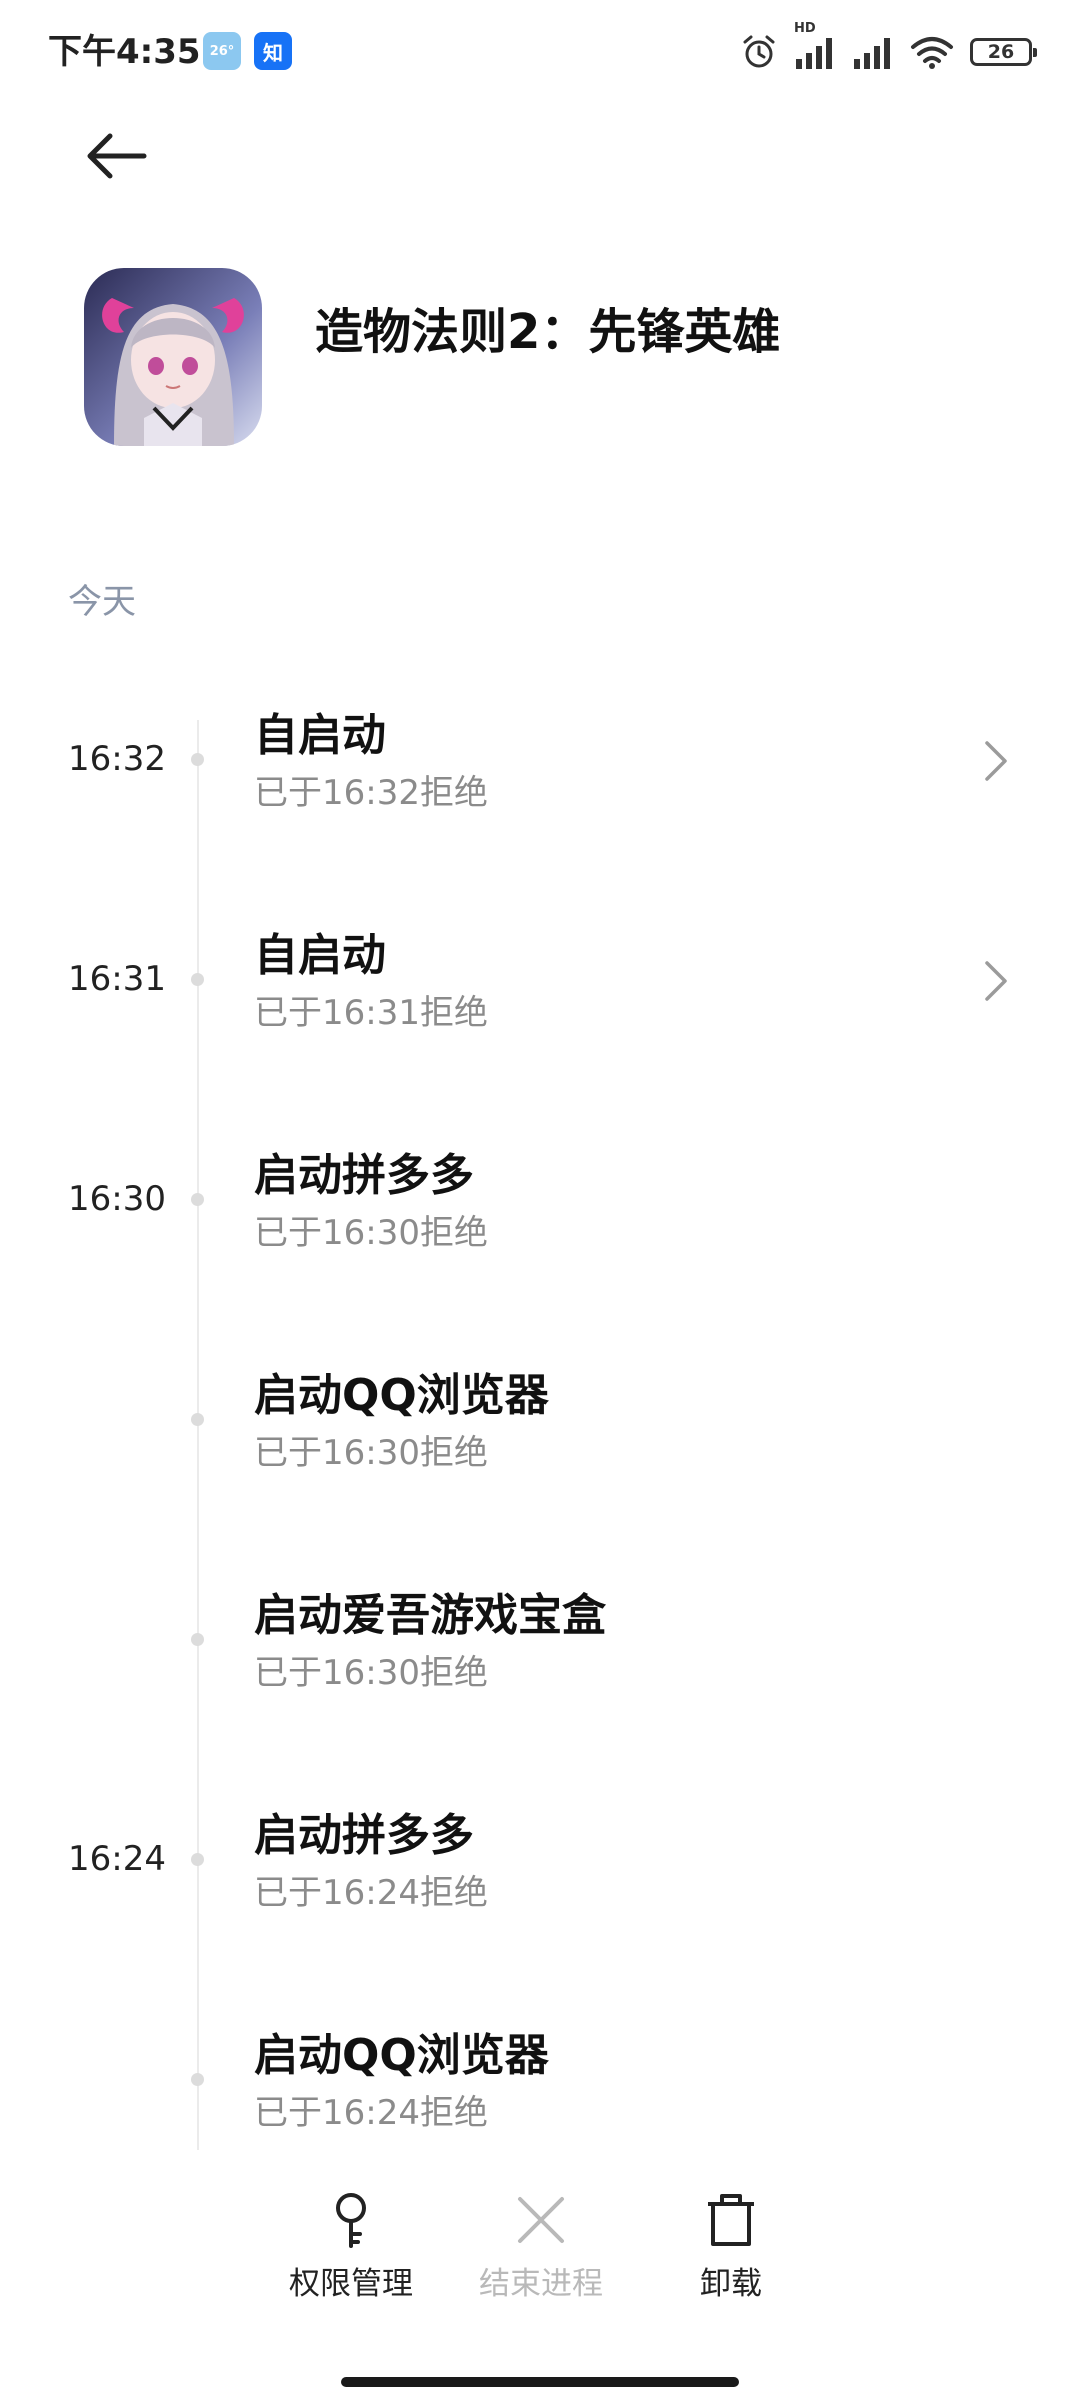 Image resolution: width=1080 pixels, height=2400 pixels. I want to click on bottom-action-bar: 权限管理 结束进程 卸载, so click(540, 2226).